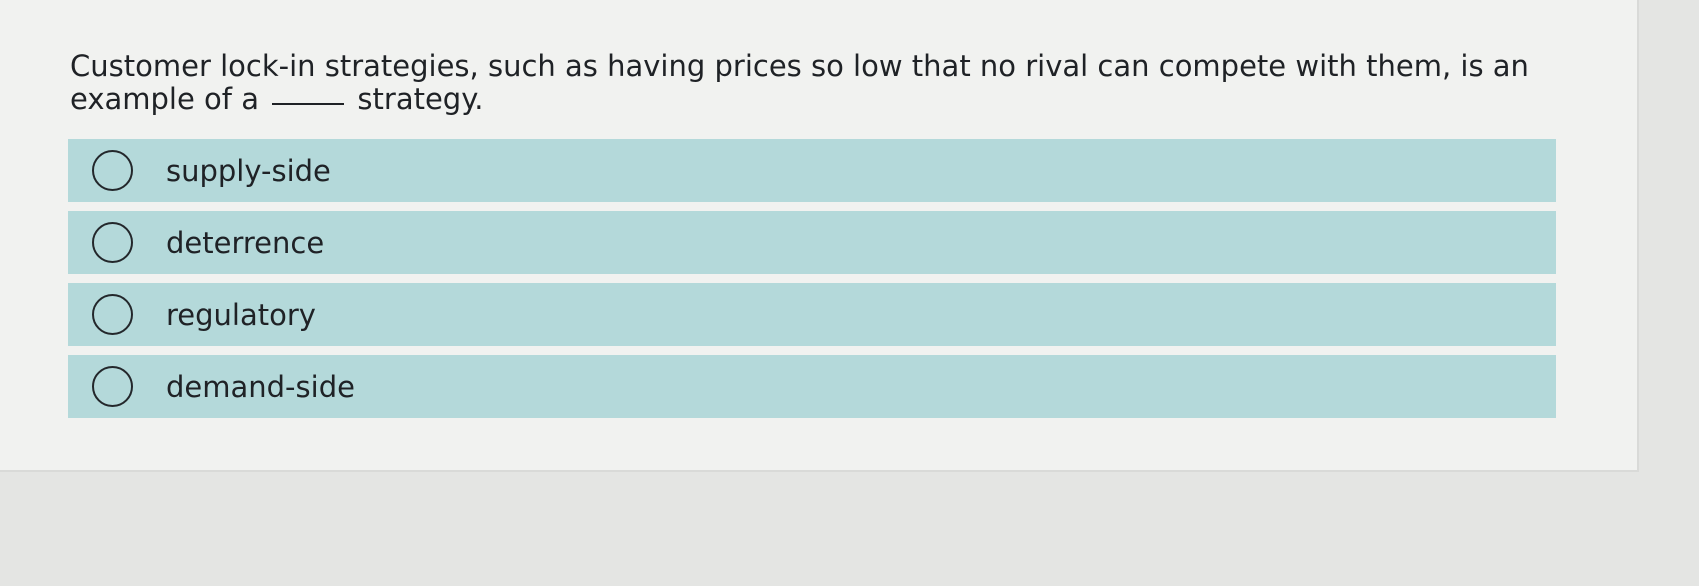  Describe the element at coordinates (248, 170) in the screenshot. I see `option-label: supply-side` at that location.